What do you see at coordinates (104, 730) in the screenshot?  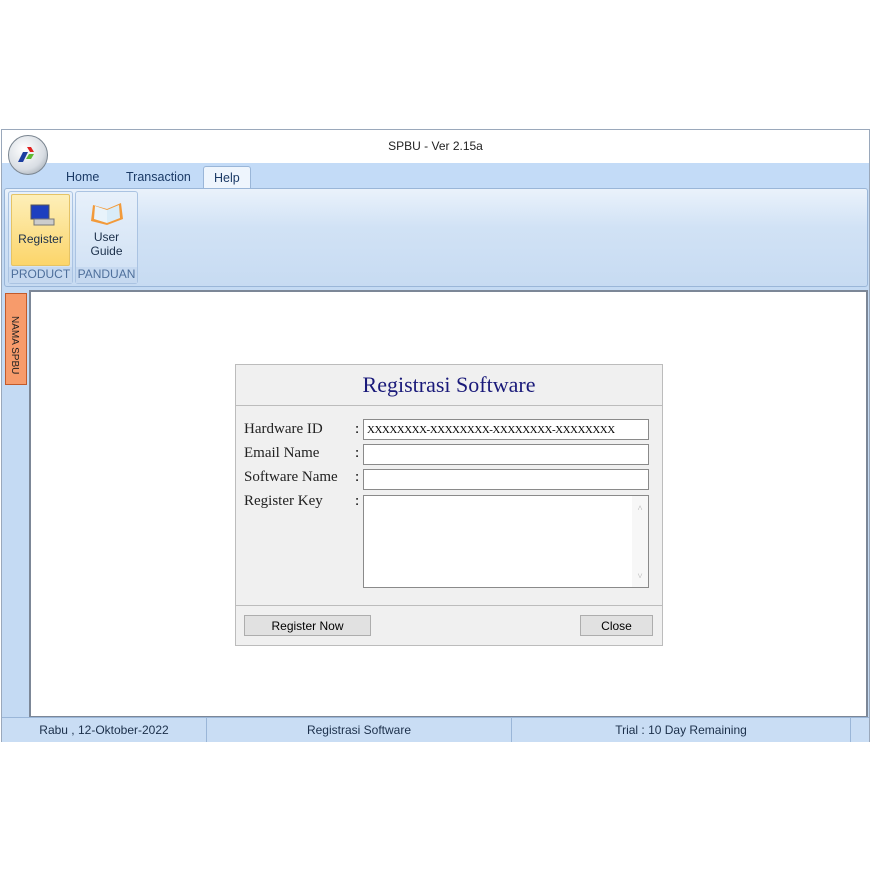 I see `status-date: Rabu , 12-Oktober-2022` at bounding box center [104, 730].